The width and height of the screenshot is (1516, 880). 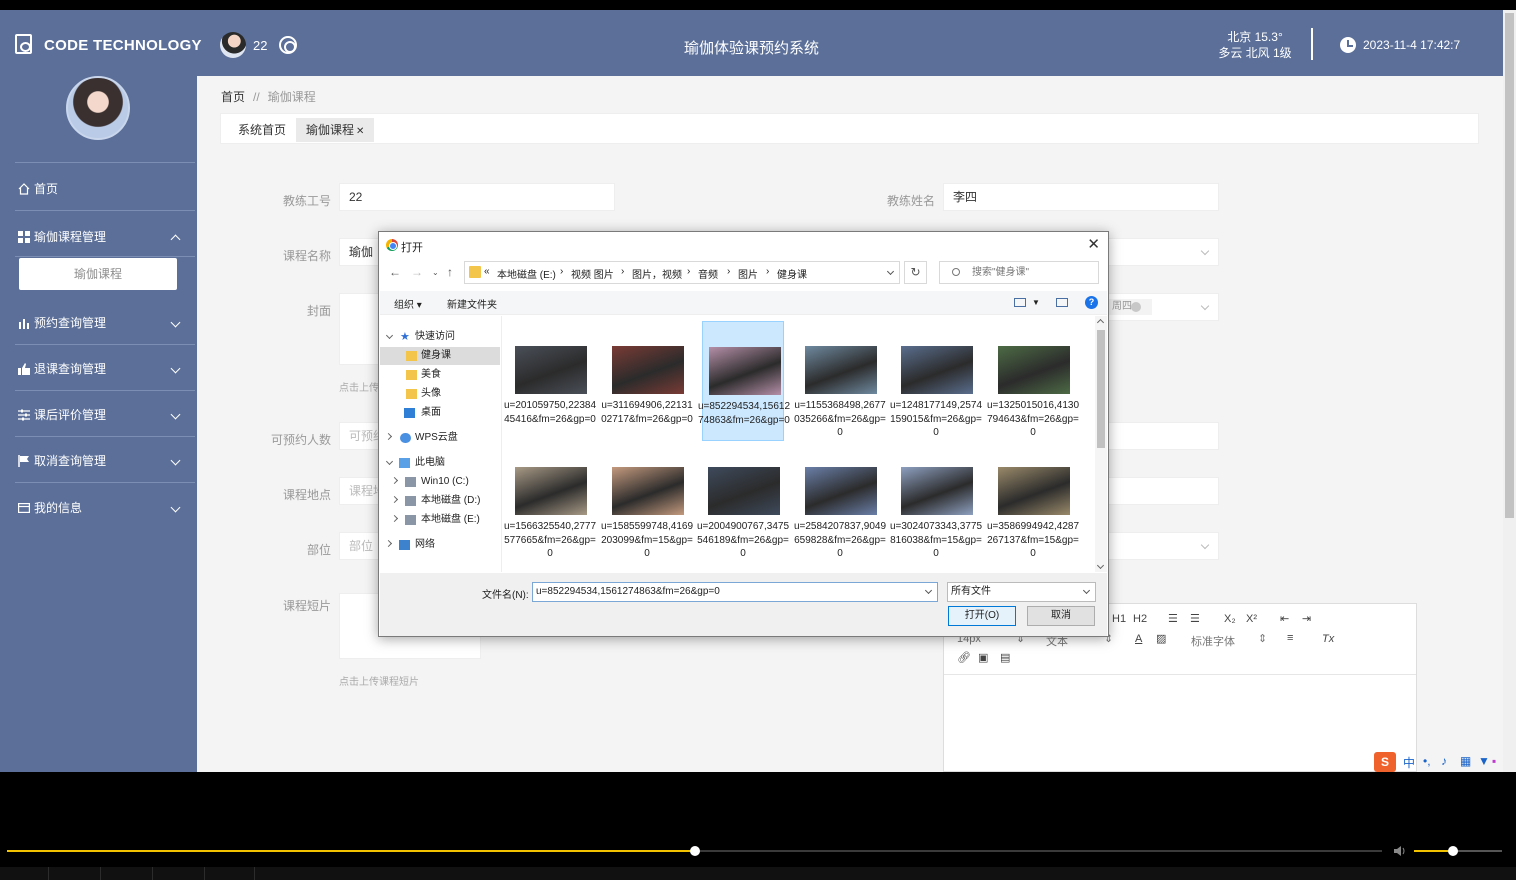 What do you see at coordinates (440, 463) in the screenshot?
I see `tree-item-this-pc: 此电脑` at bounding box center [440, 463].